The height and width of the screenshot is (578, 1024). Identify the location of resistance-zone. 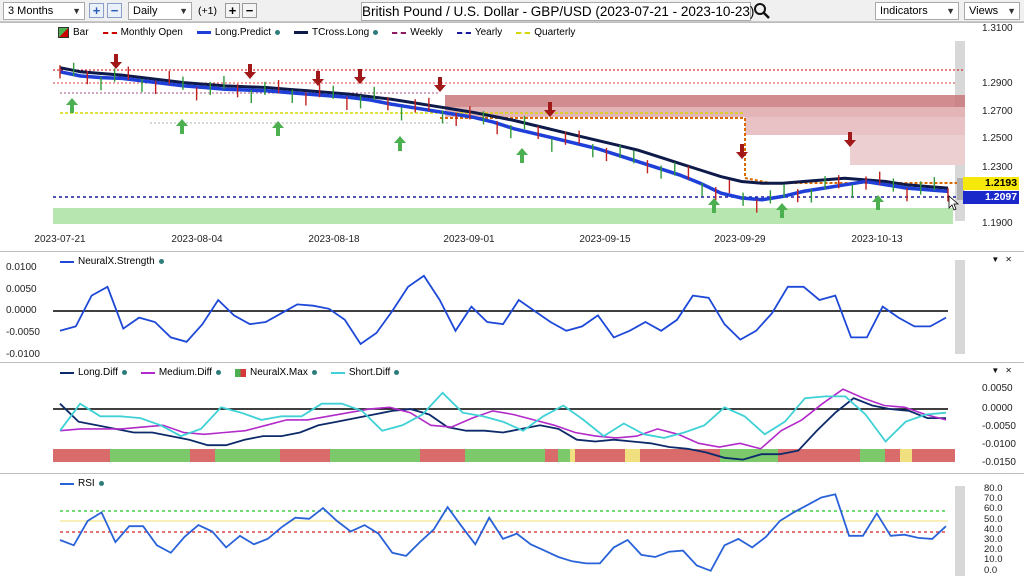
(705, 101).